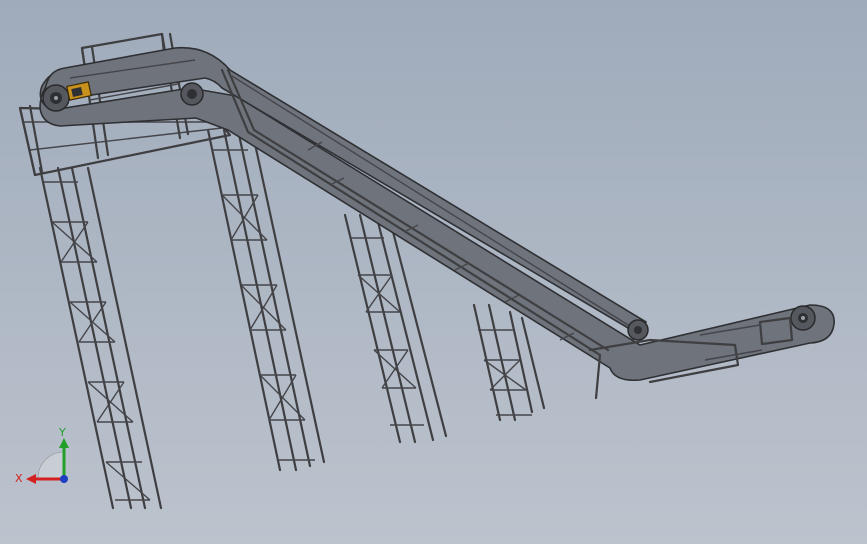 This screenshot has width=867, height=544. Describe the element at coordinates (31, 479) in the screenshot. I see `x-axis-arrowhead` at that location.